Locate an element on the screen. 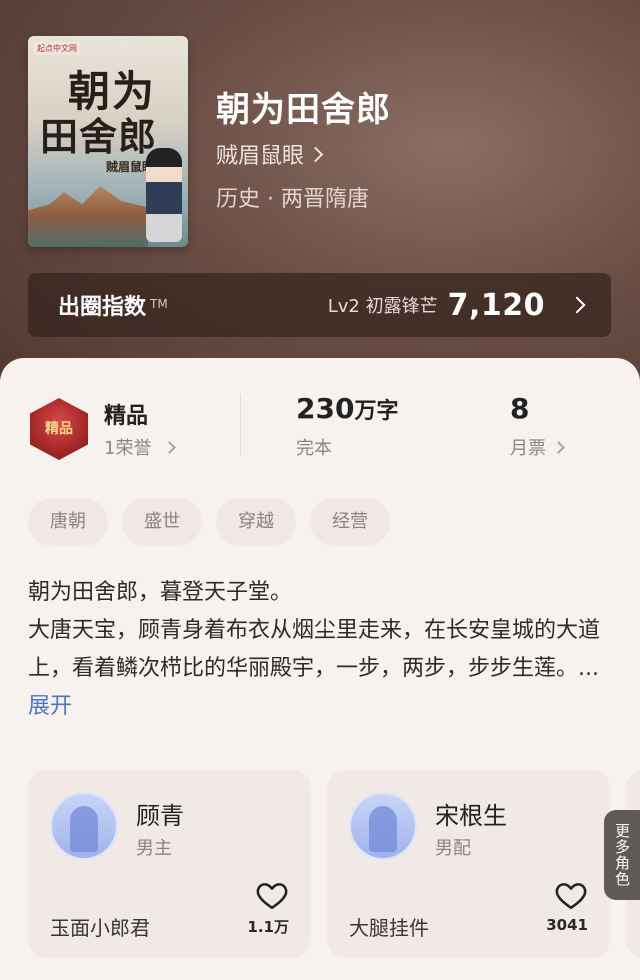  completion-status: 完本 is located at coordinates (314, 448).